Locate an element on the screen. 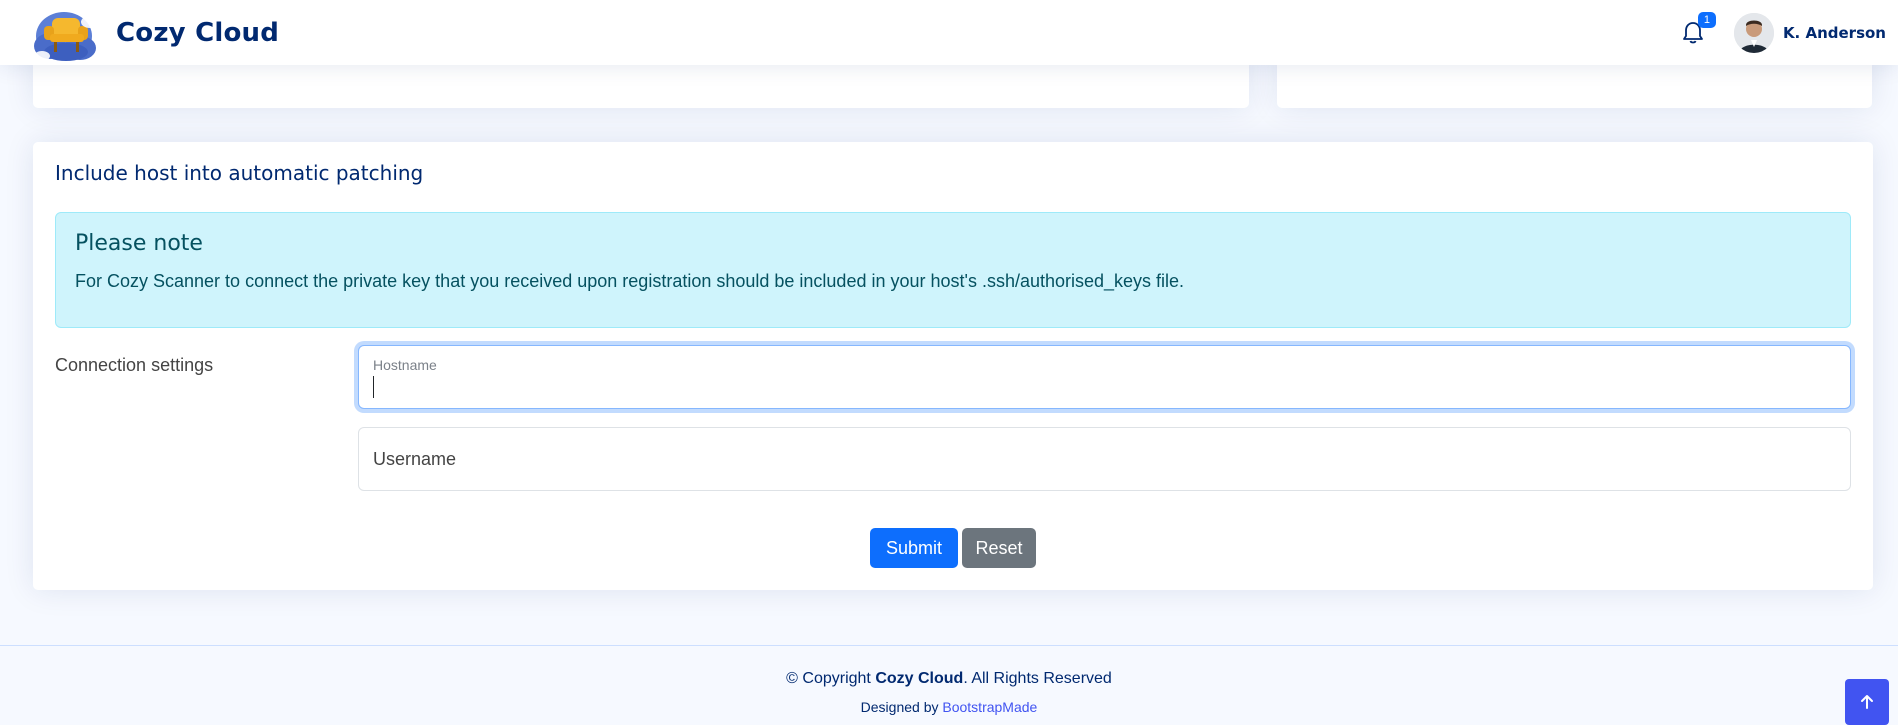 Image resolution: width=1898 pixels, height=725 pixels. top-header: Cozy Cloud 1 K. Anderson is located at coordinates (949, 32).